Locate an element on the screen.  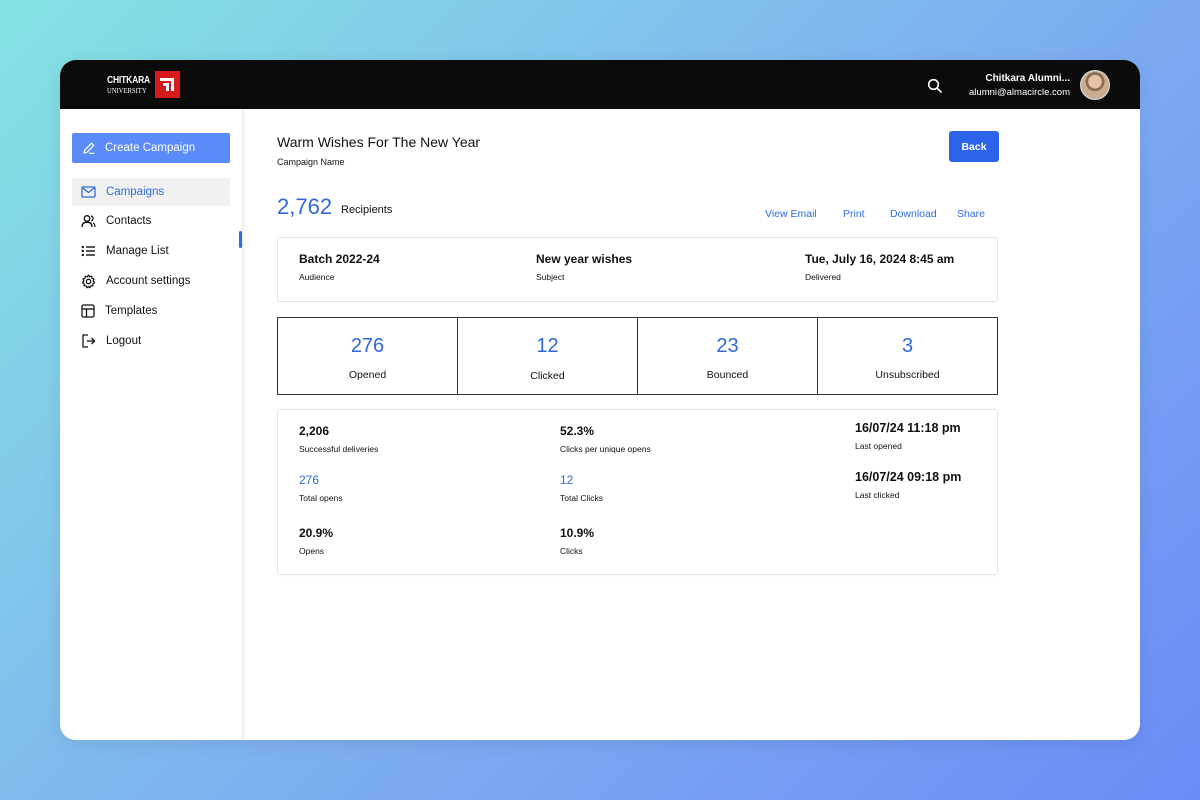
share-link: Share is located at coordinates (971, 214).